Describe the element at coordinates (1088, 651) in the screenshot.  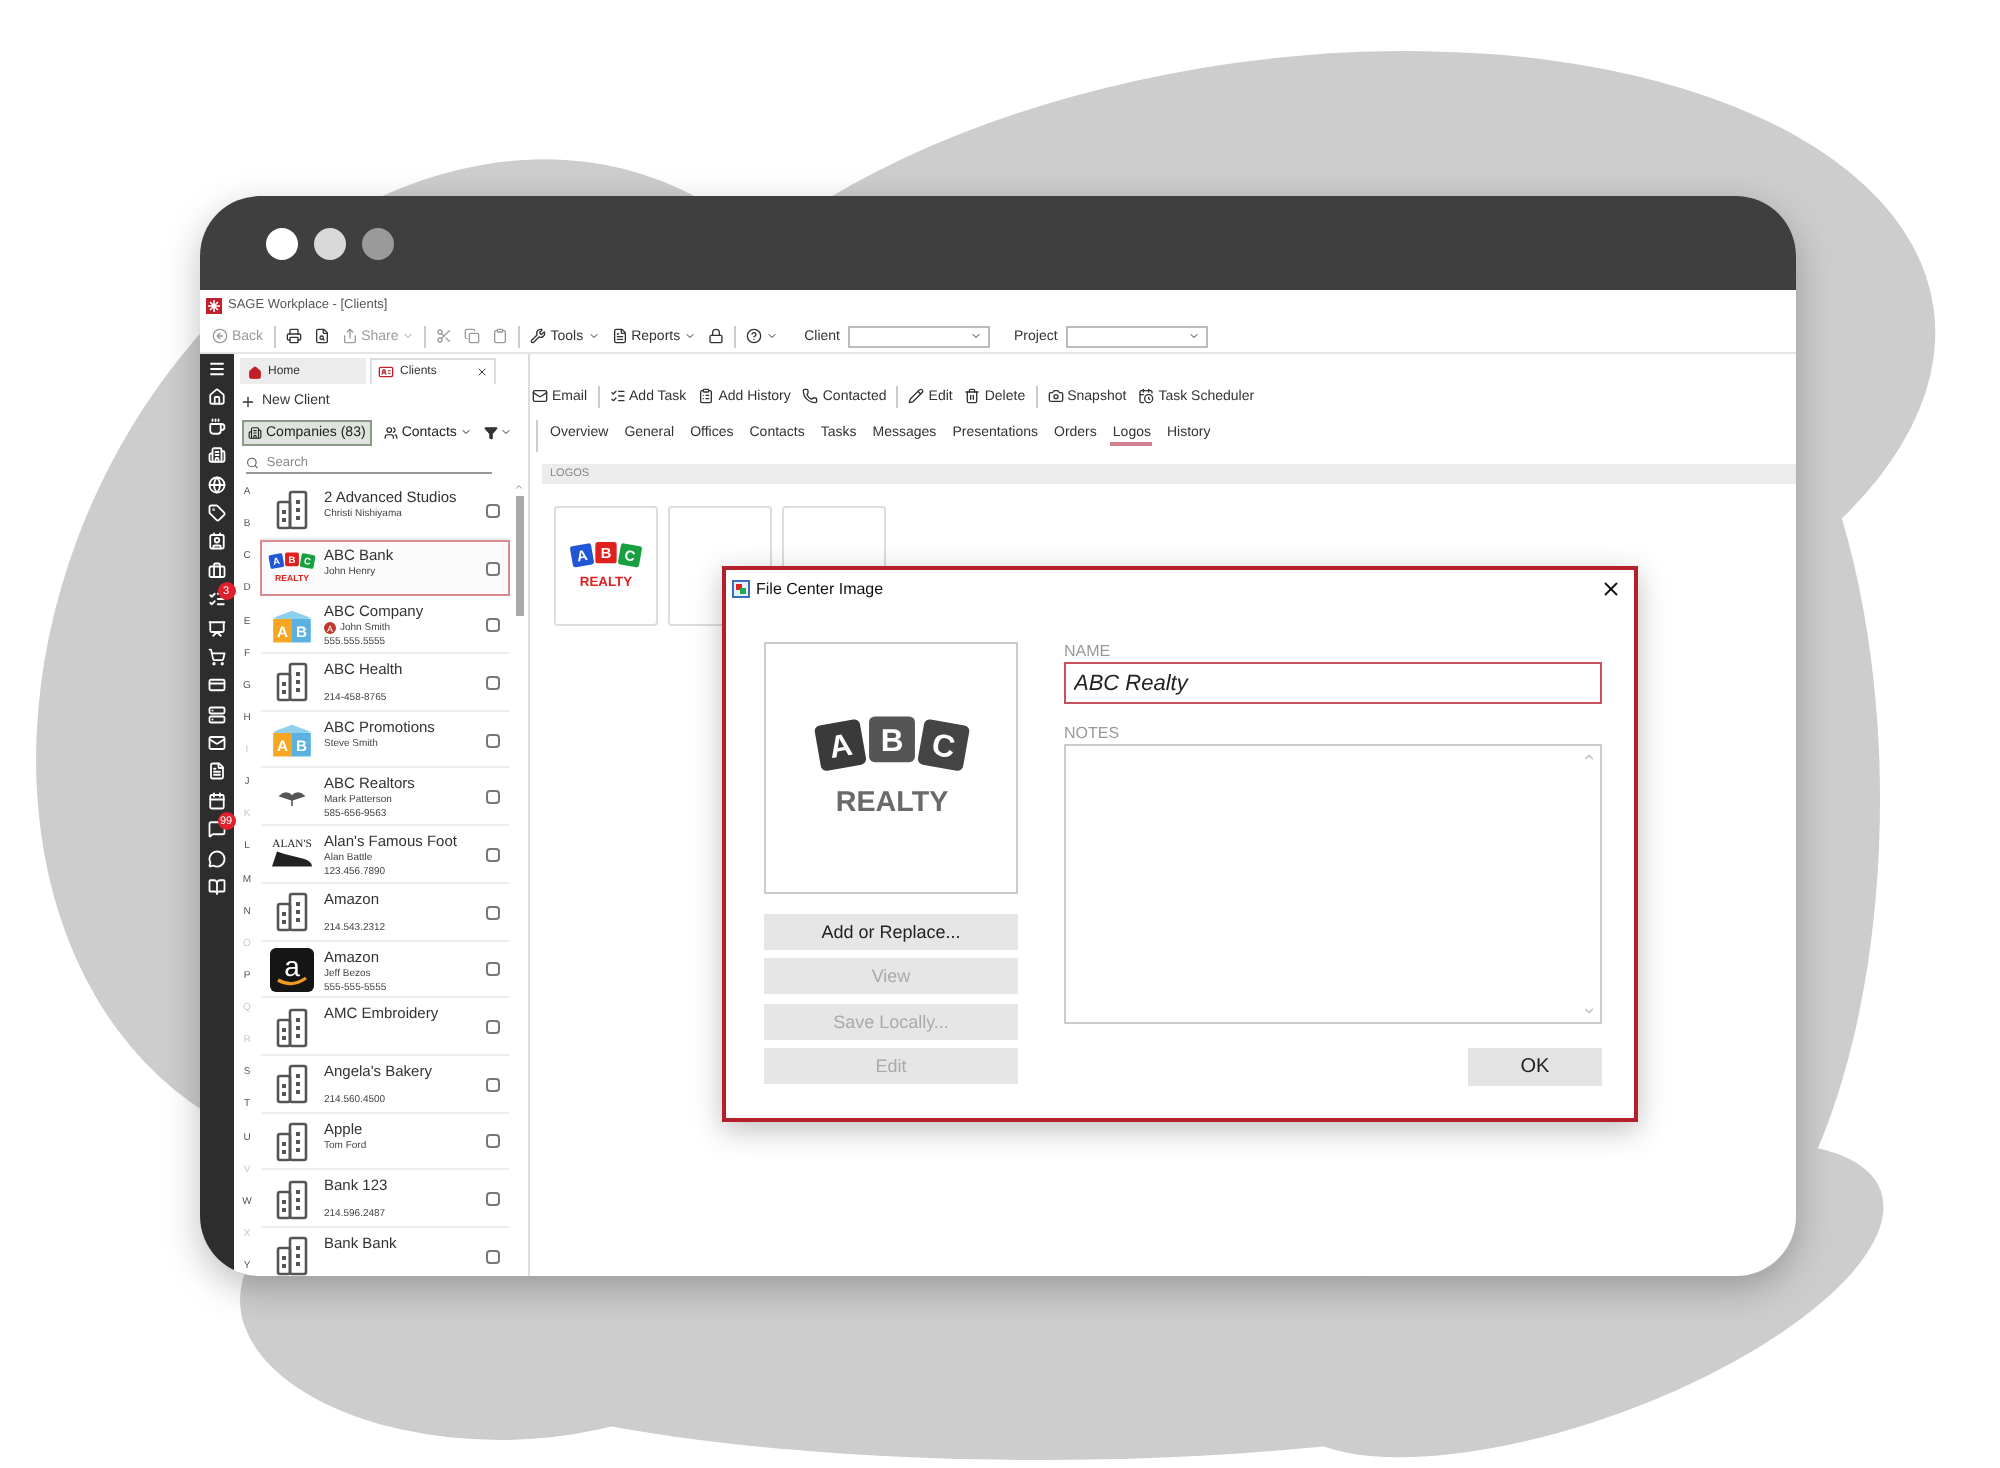
I see `field-label: NAME` at that location.